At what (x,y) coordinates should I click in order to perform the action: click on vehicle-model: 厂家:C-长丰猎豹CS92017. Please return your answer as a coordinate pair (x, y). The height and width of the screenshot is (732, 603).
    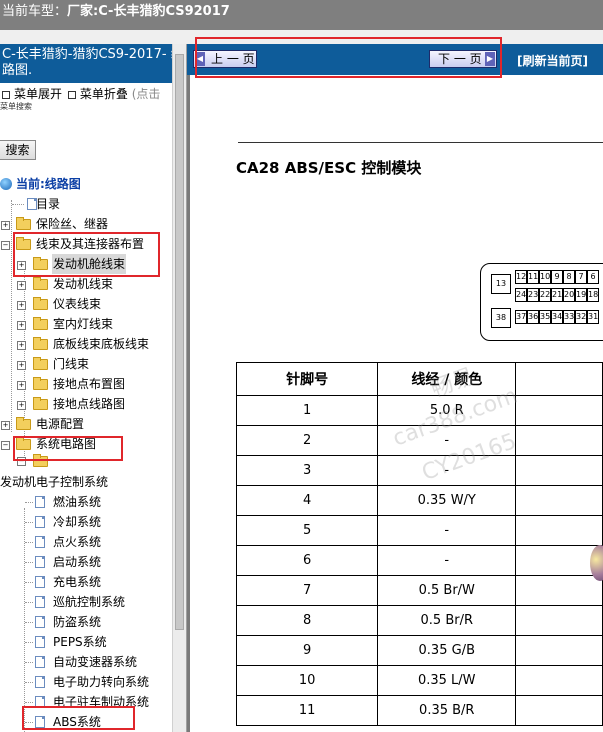
    Looking at the image, I should click on (148, 11).